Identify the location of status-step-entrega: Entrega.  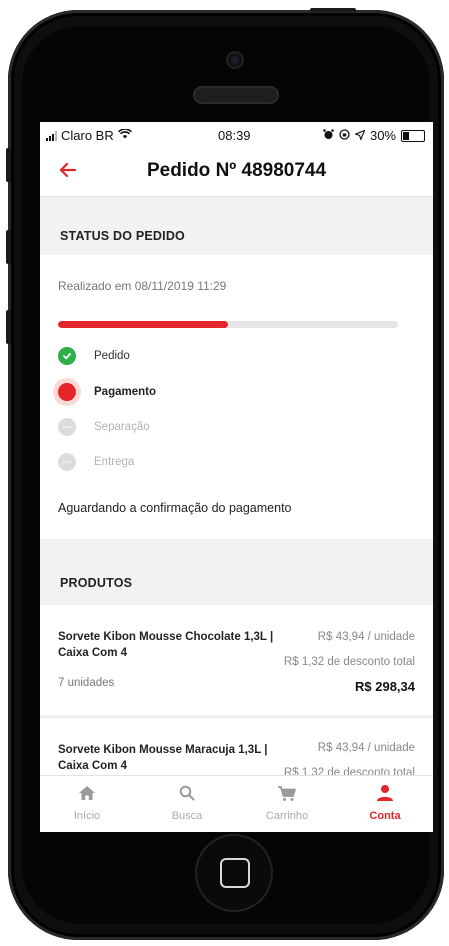
(96, 462).